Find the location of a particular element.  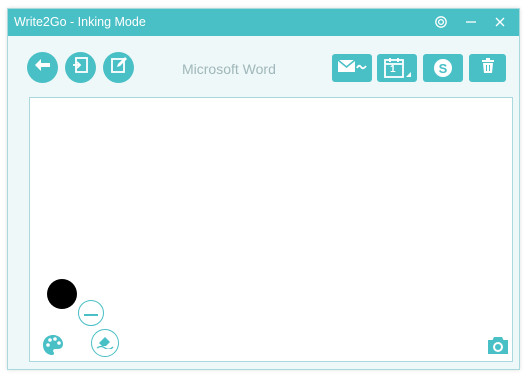

back-button is located at coordinates (42, 67).